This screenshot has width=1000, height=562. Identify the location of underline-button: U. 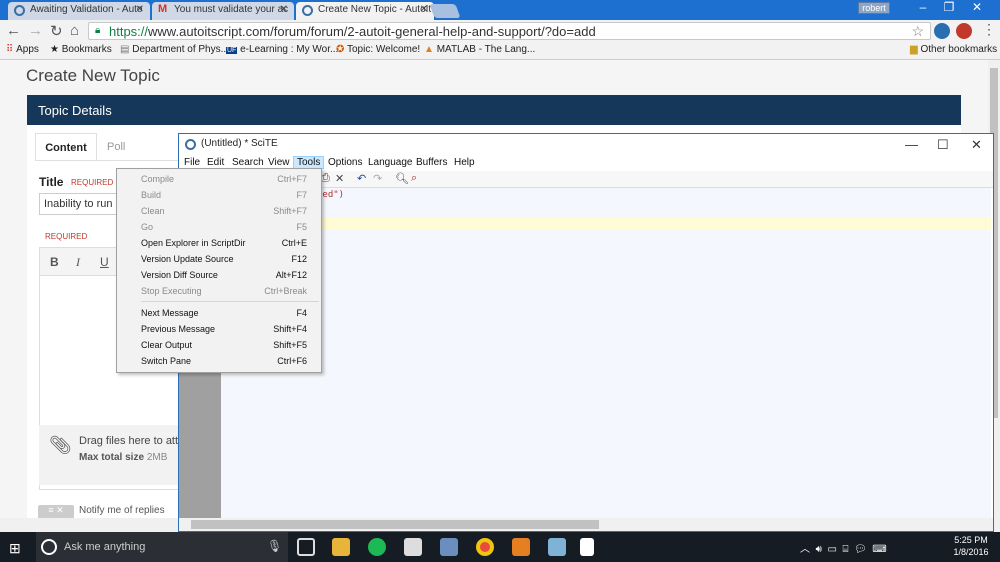
(104, 262).